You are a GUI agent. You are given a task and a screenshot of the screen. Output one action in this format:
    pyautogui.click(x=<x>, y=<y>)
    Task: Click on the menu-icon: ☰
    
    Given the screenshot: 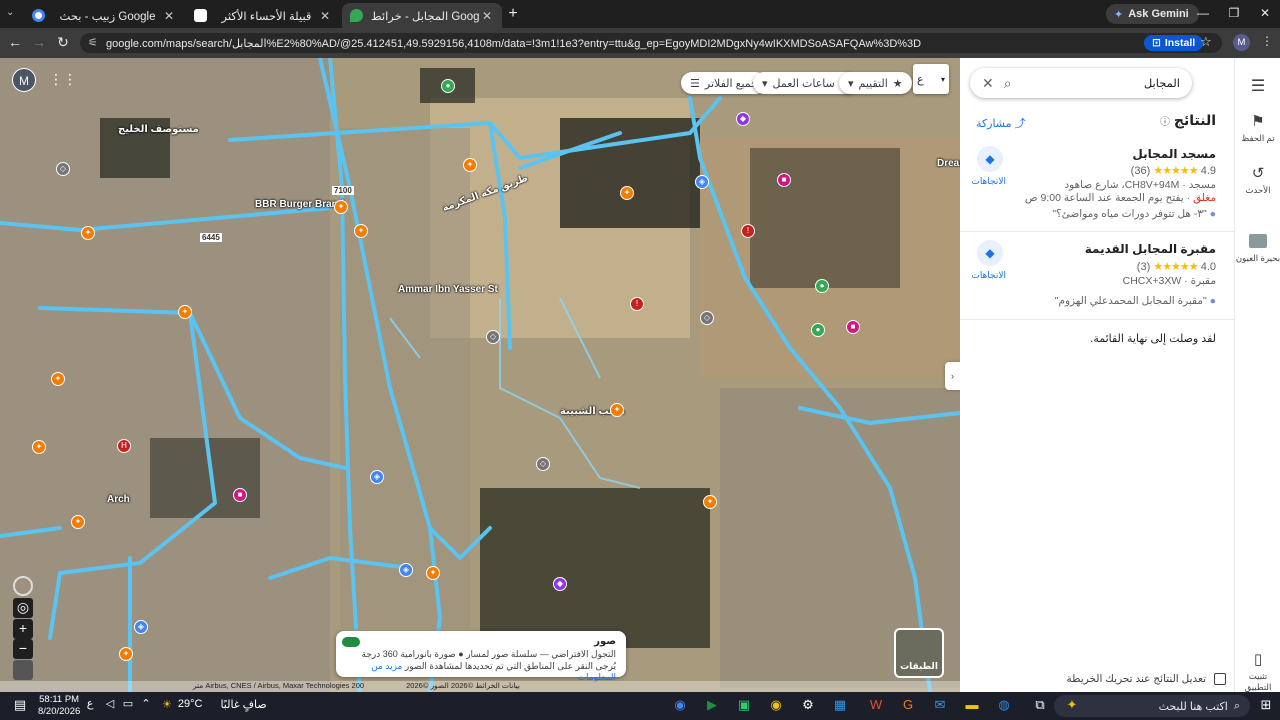 What is the action you would take?
    pyautogui.click(x=1257, y=86)
    